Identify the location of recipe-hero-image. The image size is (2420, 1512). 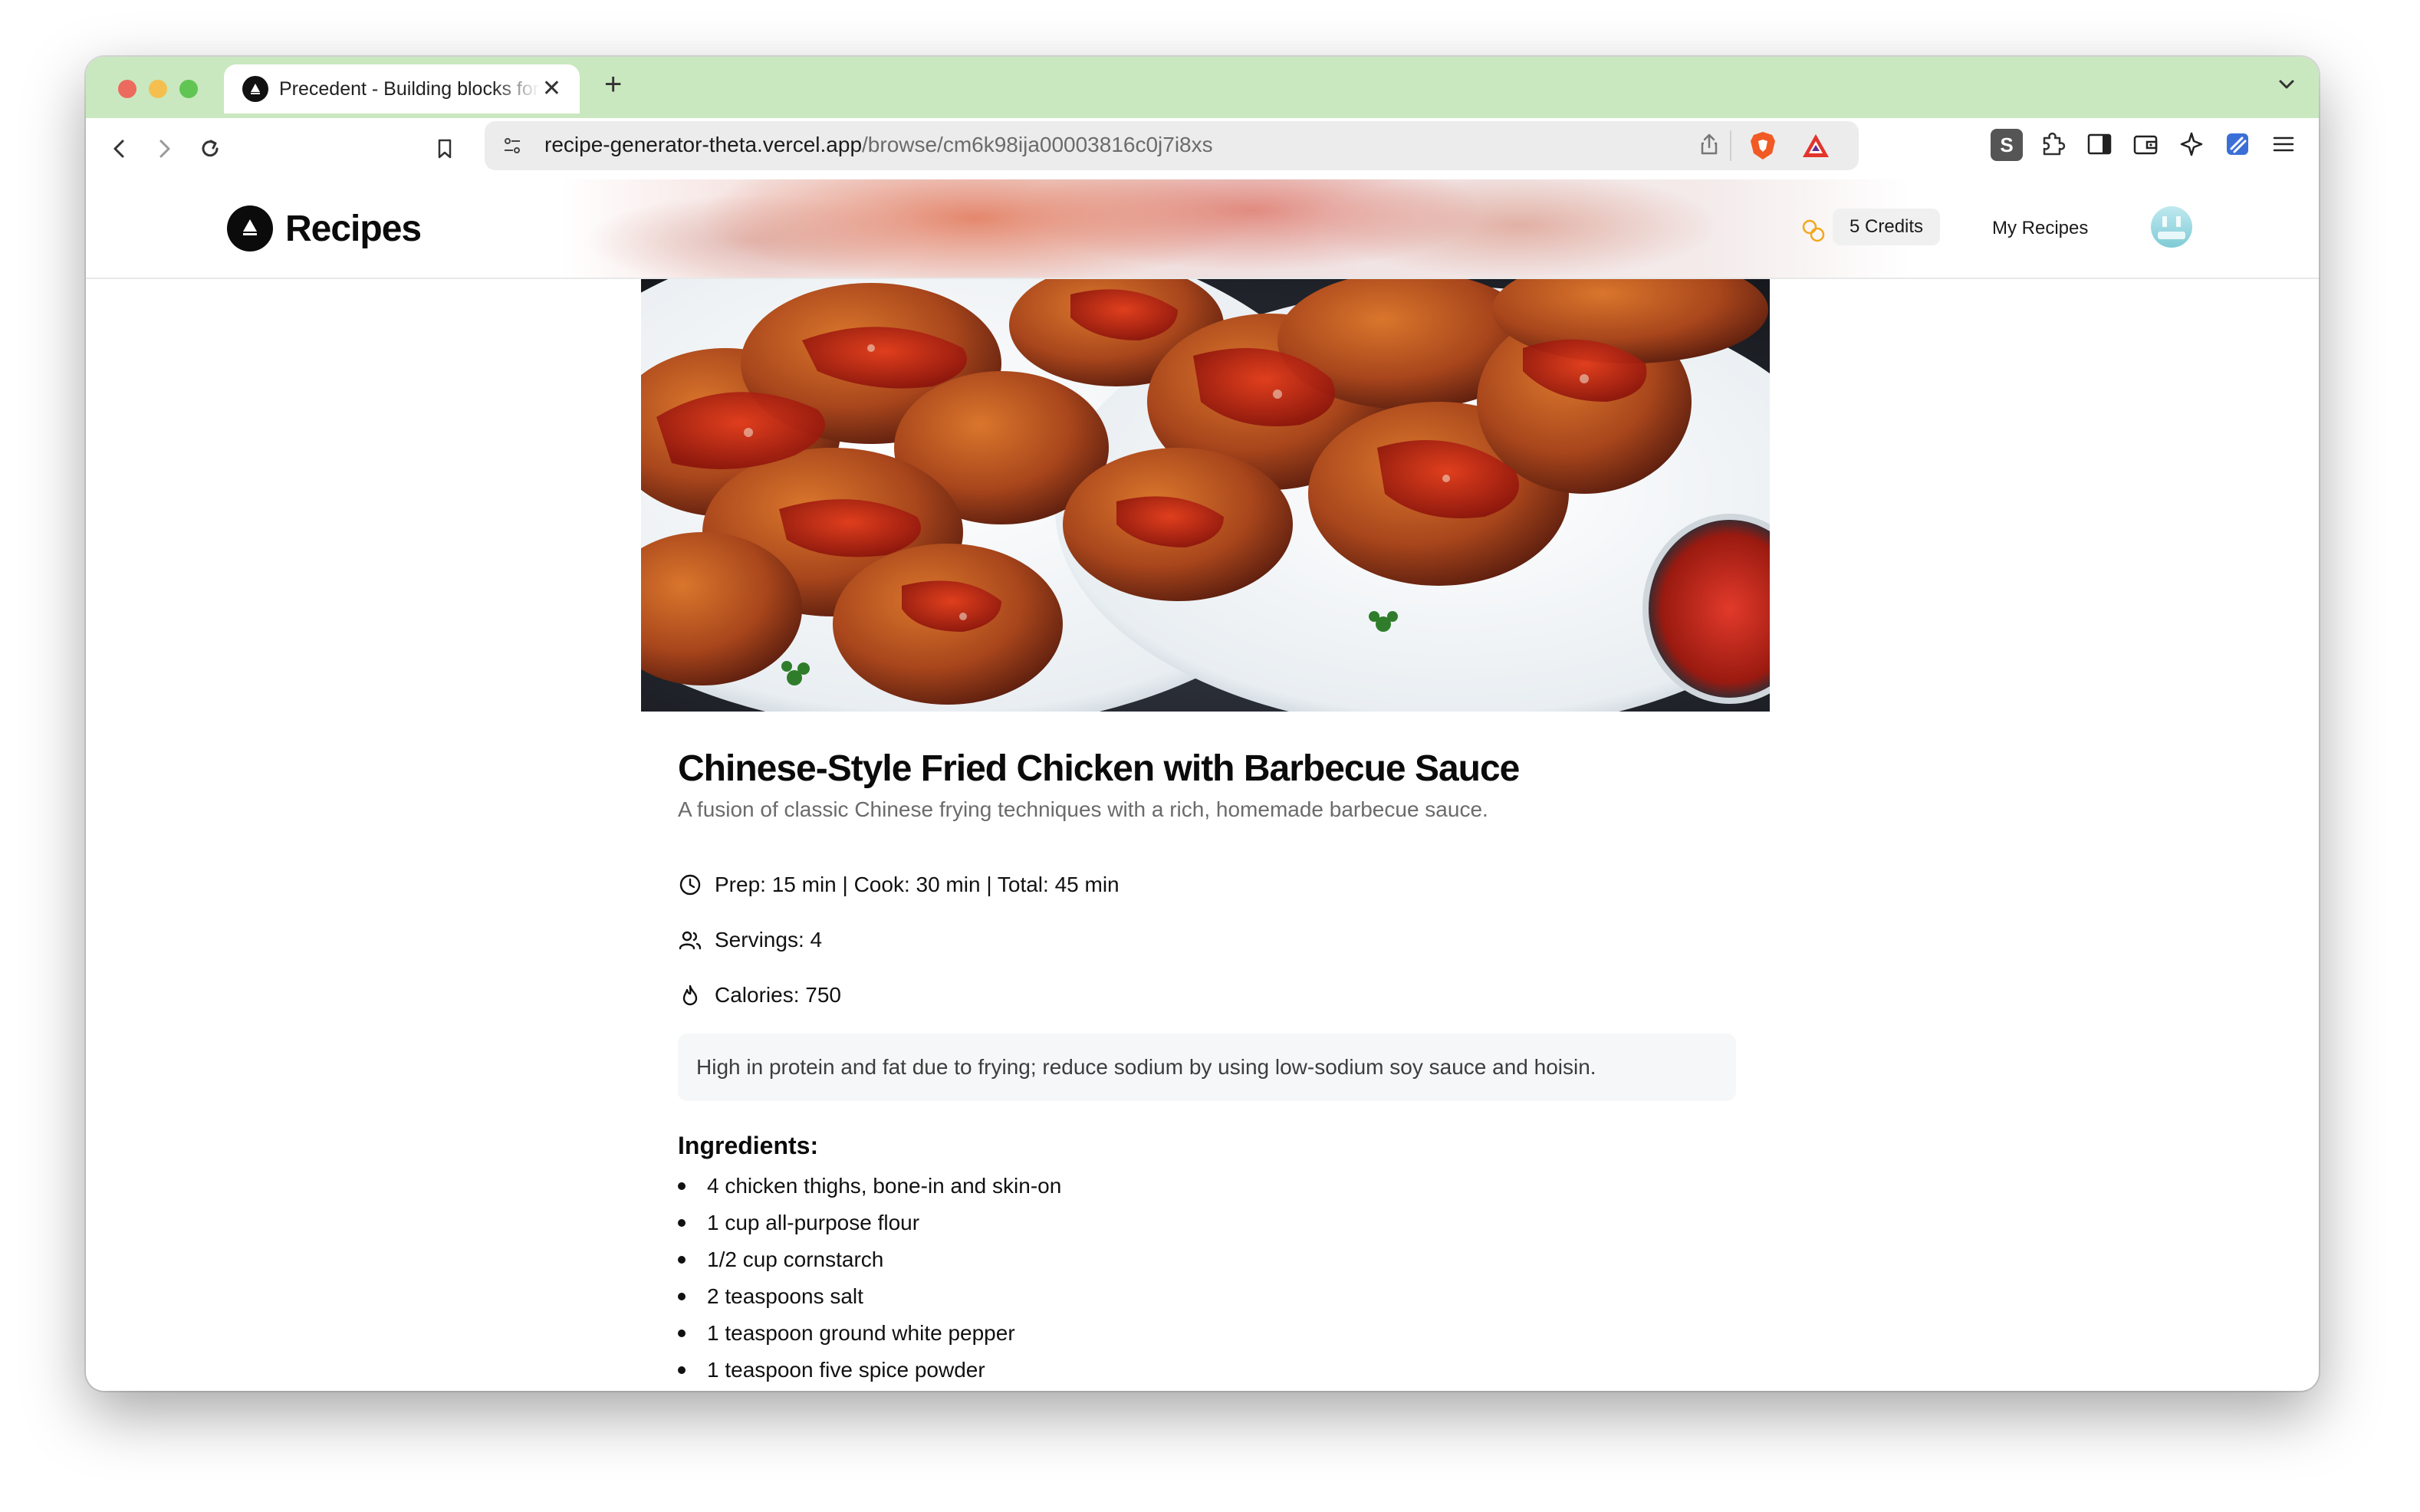
(1205, 495).